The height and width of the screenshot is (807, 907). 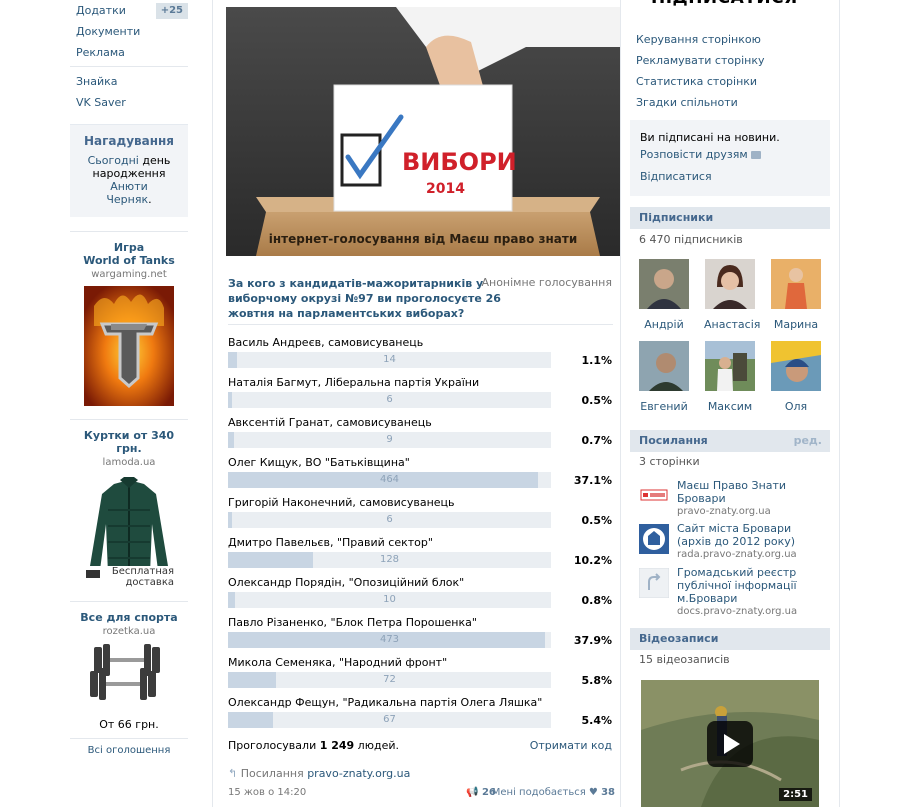 I want to click on poll-option-percent: 5.8%, so click(x=596, y=680).